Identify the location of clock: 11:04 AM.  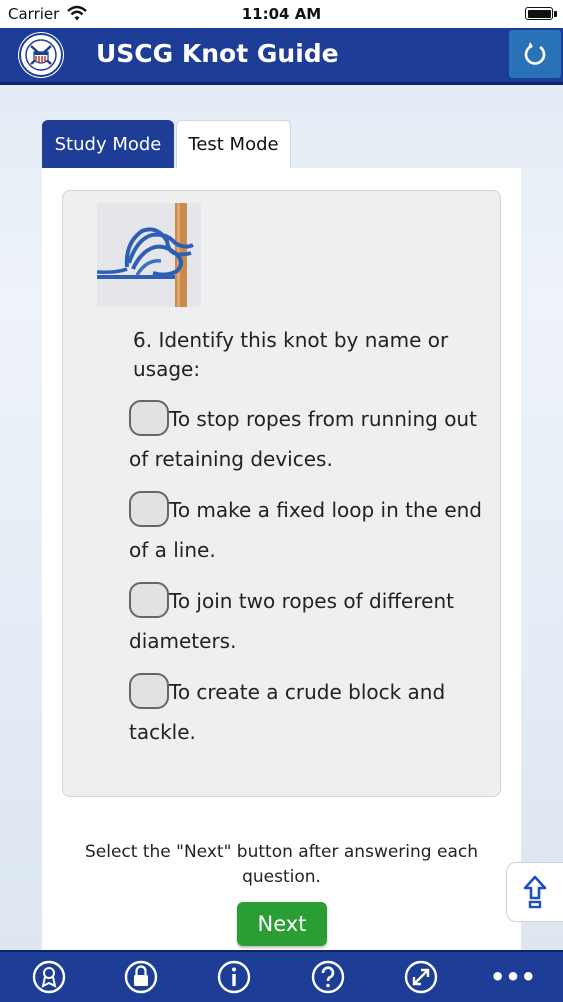
(281, 14).